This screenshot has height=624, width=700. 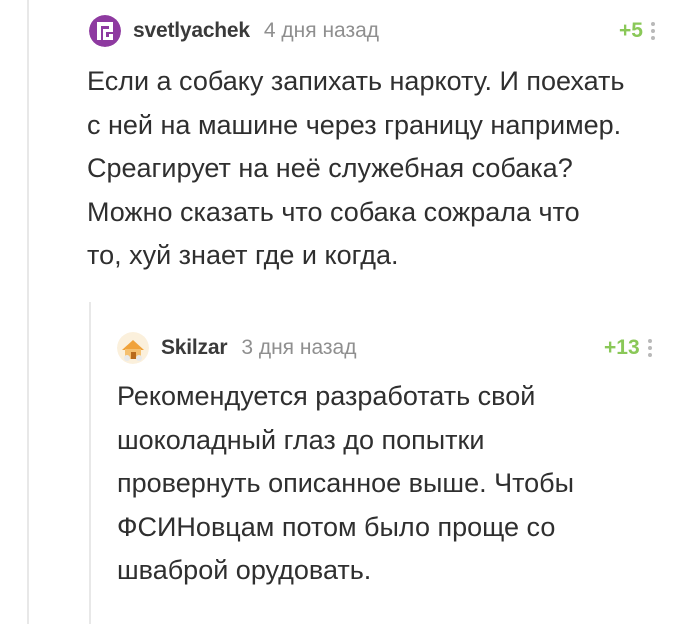 I want to click on timestamp: 4 дня назад, so click(x=321, y=31).